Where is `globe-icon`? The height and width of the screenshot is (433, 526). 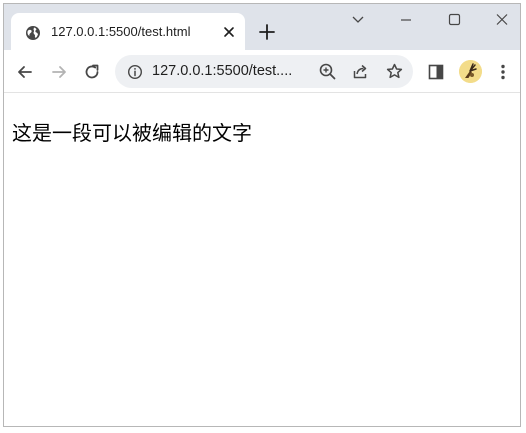
globe-icon is located at coordinates (33, 33).